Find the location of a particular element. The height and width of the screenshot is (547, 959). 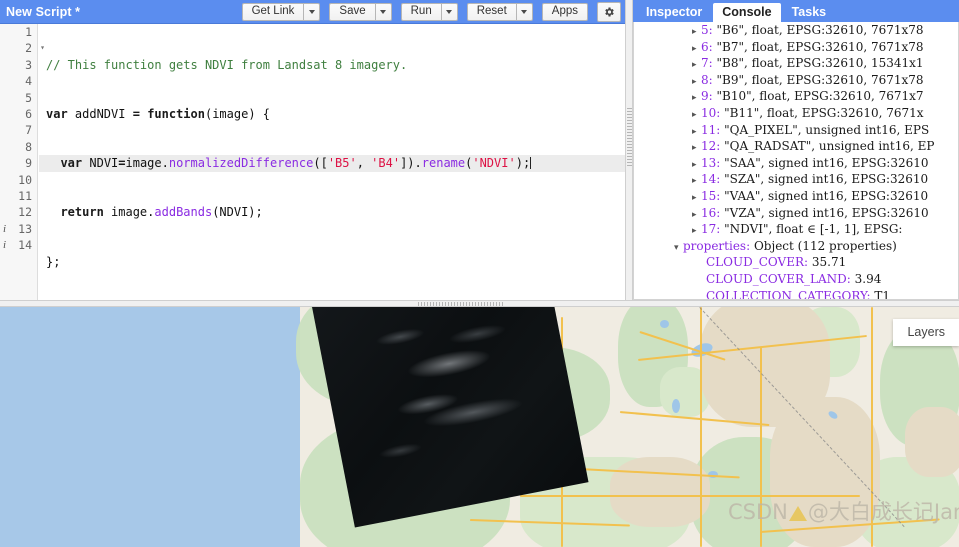

console-band-row: ▸ 10: "B11", float, EPSG:32610, 7671x is located at coordinates (796, 113).